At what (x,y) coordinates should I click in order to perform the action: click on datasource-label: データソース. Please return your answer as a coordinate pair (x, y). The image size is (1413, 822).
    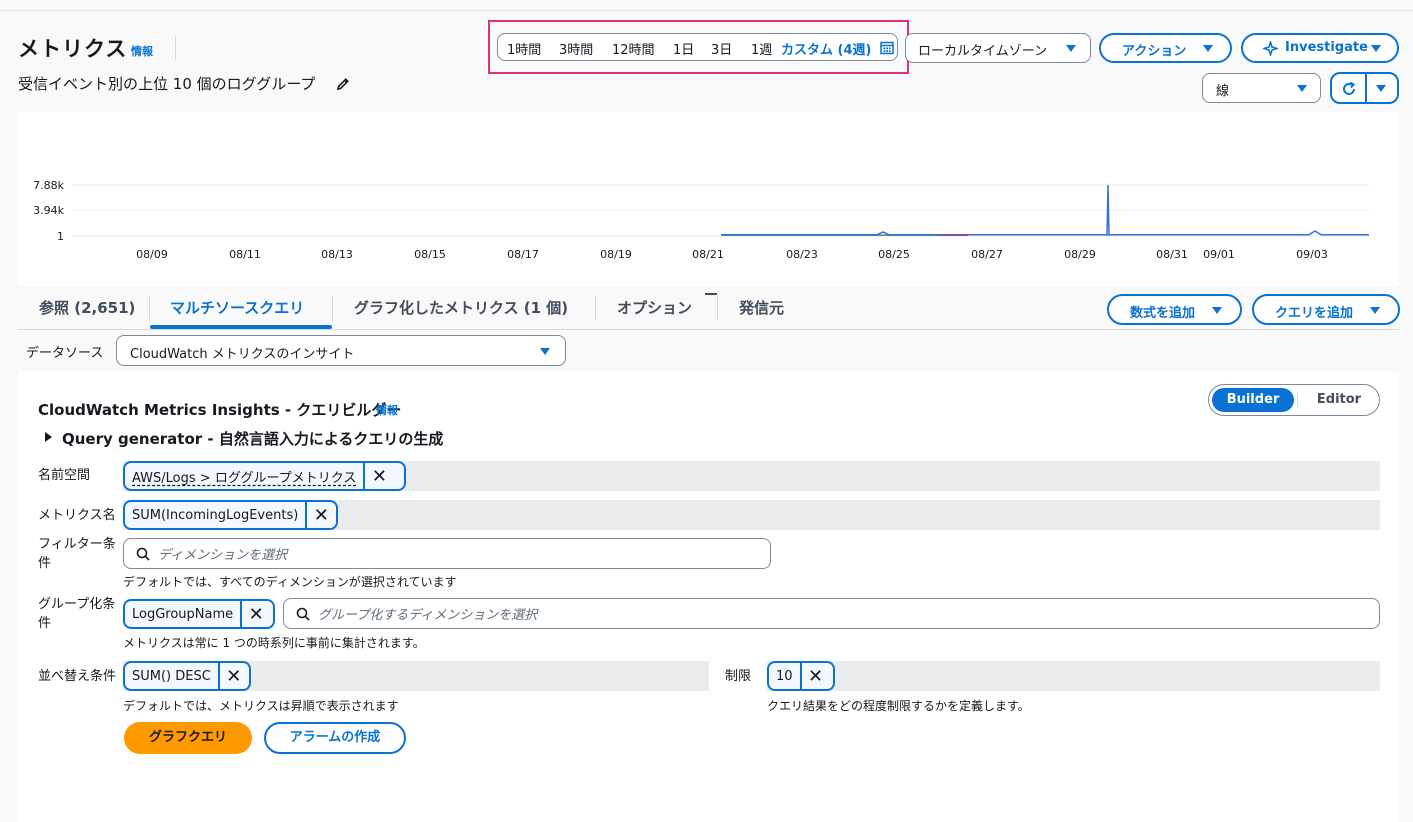
    Looking at the image, I should click on (65, 353).